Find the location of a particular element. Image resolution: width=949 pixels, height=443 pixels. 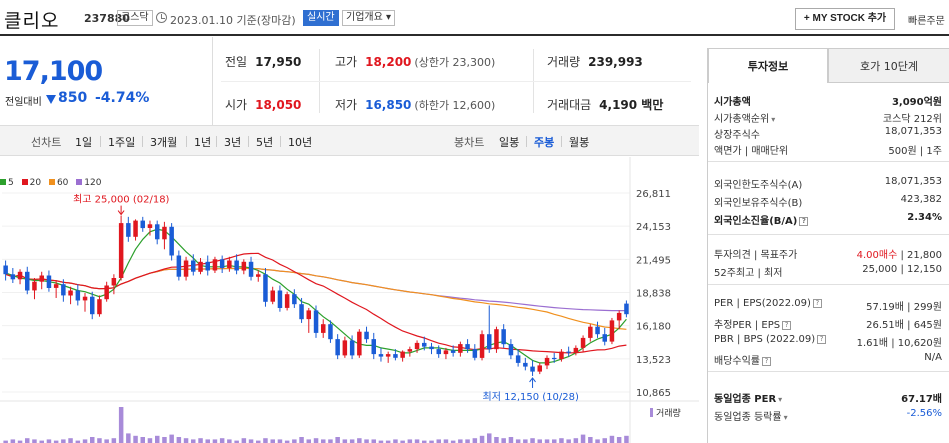

low-value: 16,850 is located at coordinates (388, 105).